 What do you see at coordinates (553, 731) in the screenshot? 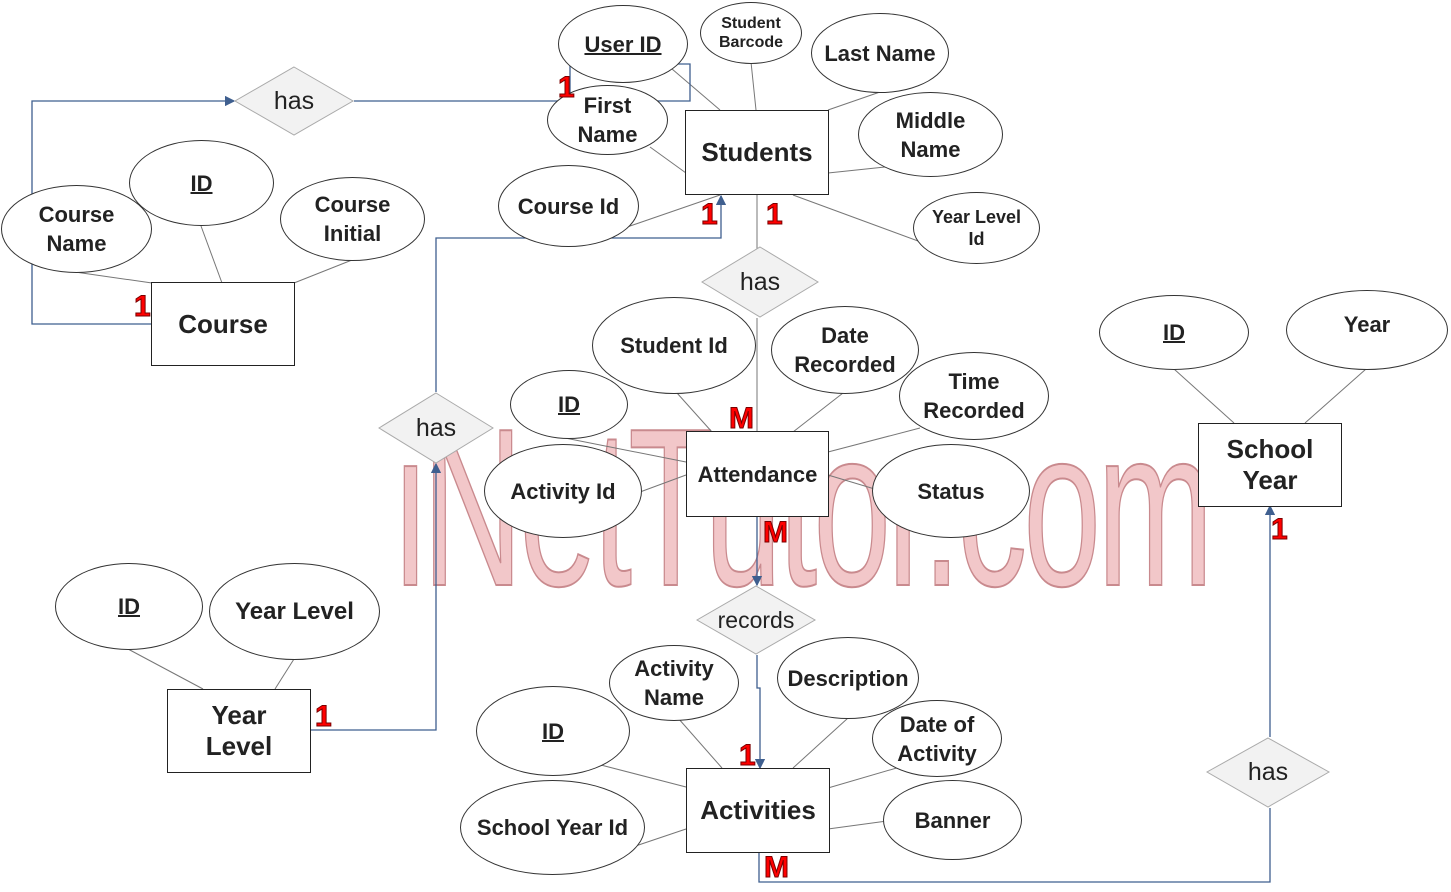
I see `attr-activities-id: ID` at bounding box center [553, 731].